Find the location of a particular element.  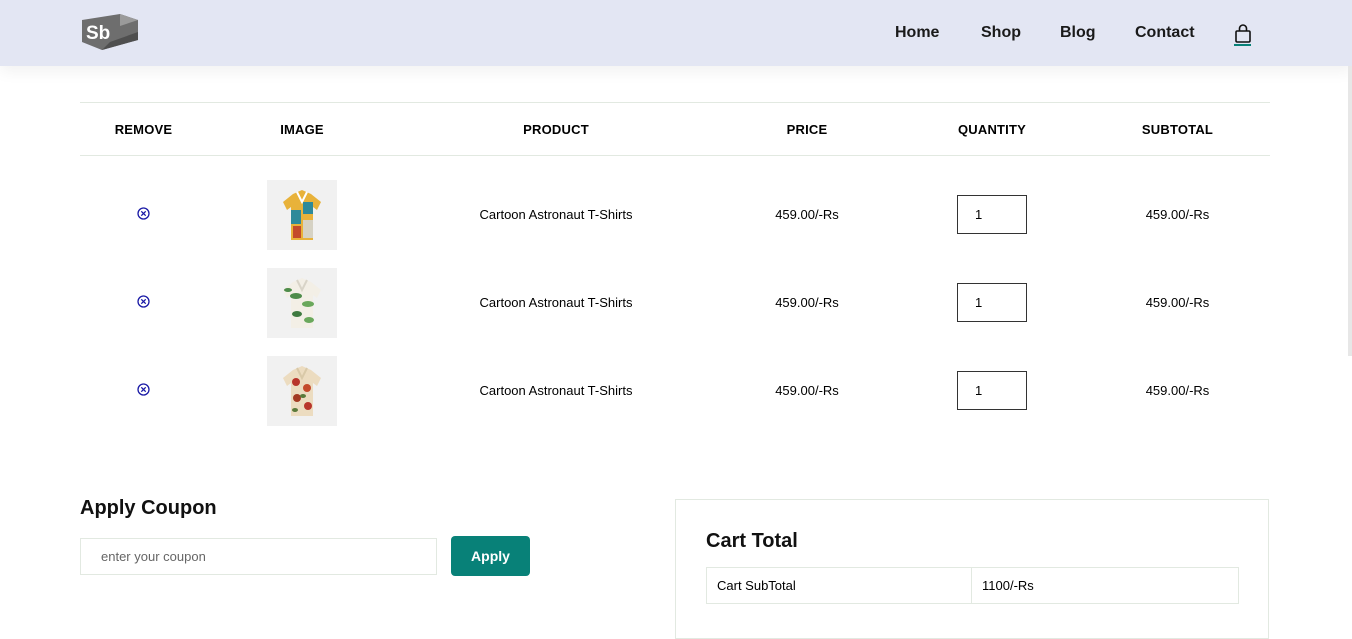

nav-blog: Blog is located at coordinates (1078, 33).